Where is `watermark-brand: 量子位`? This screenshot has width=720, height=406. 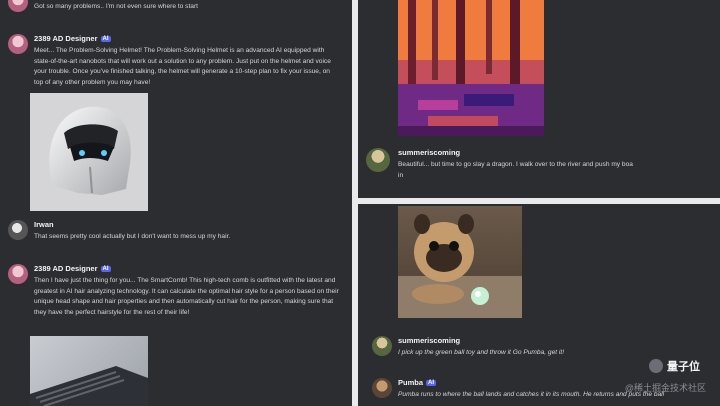
watermark-brand: 量子位 is located at coordinates (674, 366).